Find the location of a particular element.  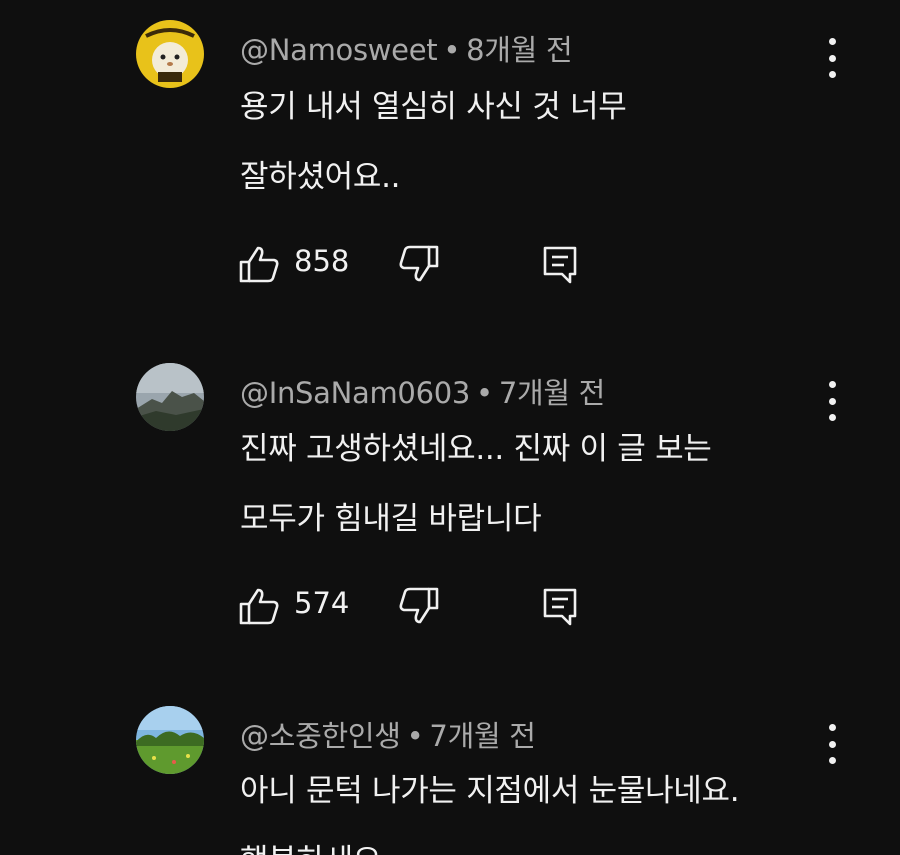

comment-header: @Namosweet • 8개월 전 is located at coordinates (406, 48).